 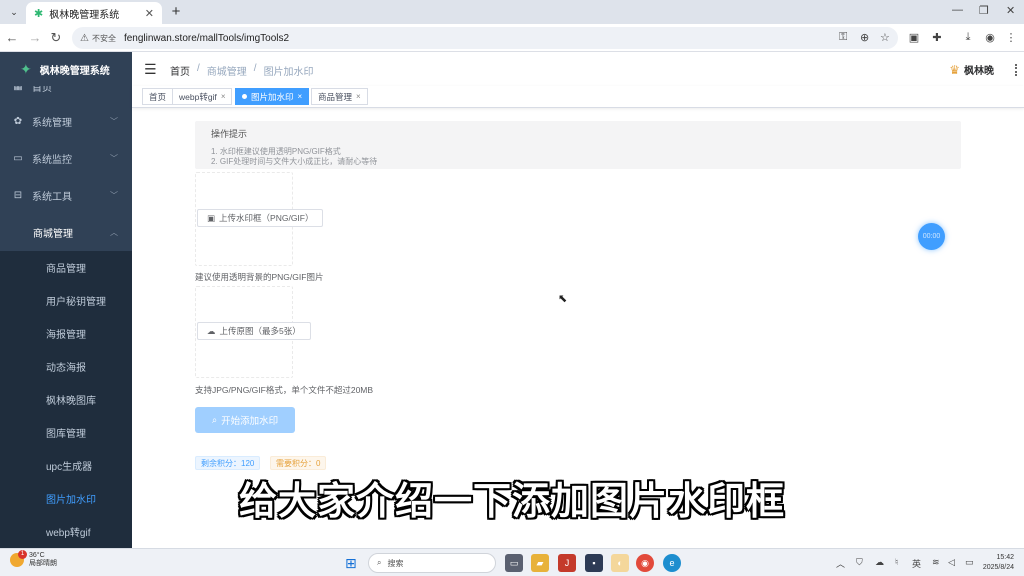 I want to click on submenu-item-gallery-admin: 图库管理, so click(x=66, y=432).